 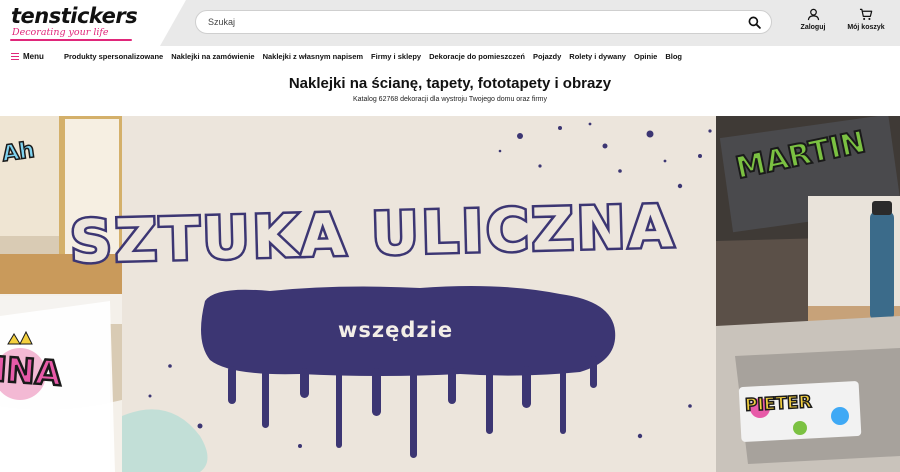 I want to click on cart-label: Mój koszyk, so click(x=866, y=27).